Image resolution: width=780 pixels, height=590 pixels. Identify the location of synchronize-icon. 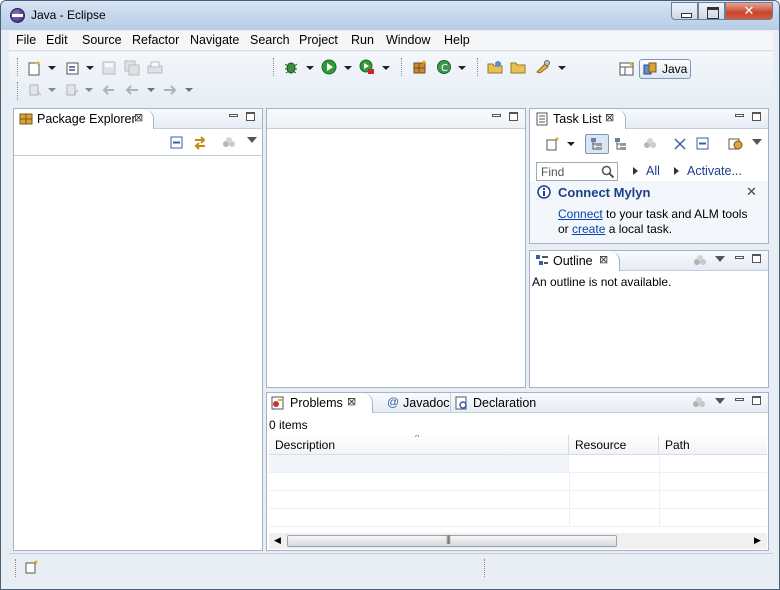
(735, 143).